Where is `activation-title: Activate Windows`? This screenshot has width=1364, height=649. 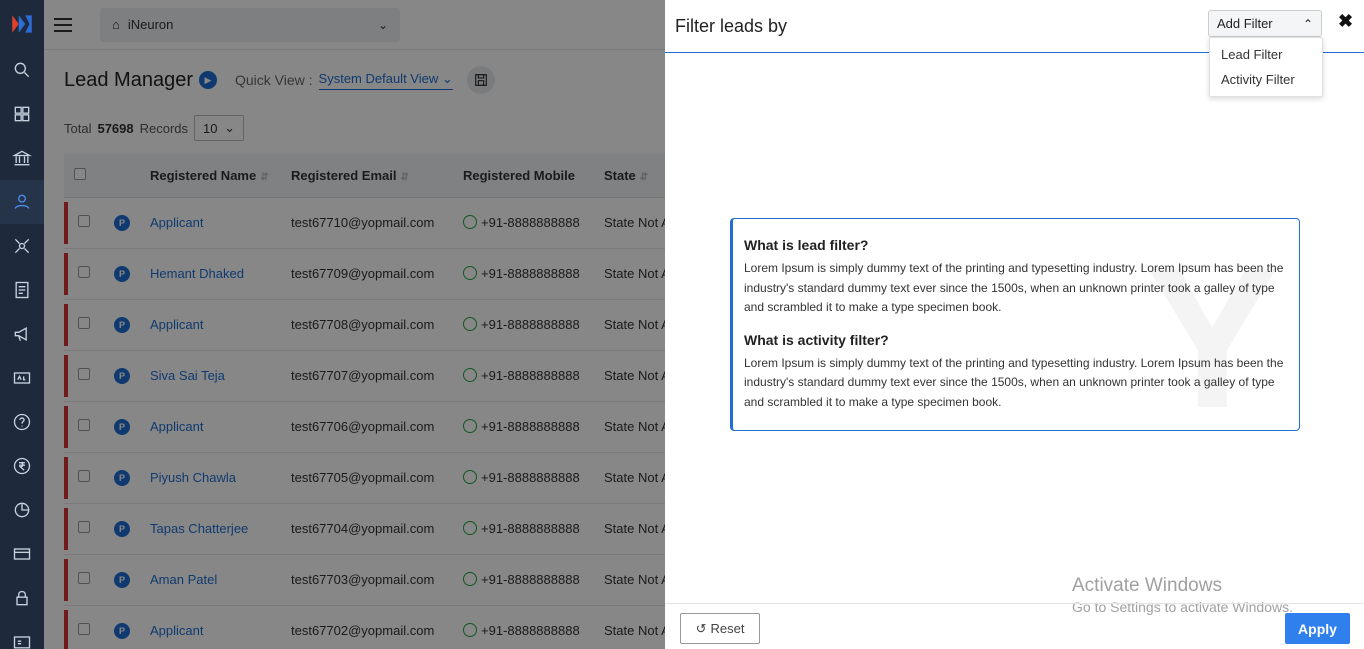 activation-title: Activate Windows is located at coordinates (1147, 585).